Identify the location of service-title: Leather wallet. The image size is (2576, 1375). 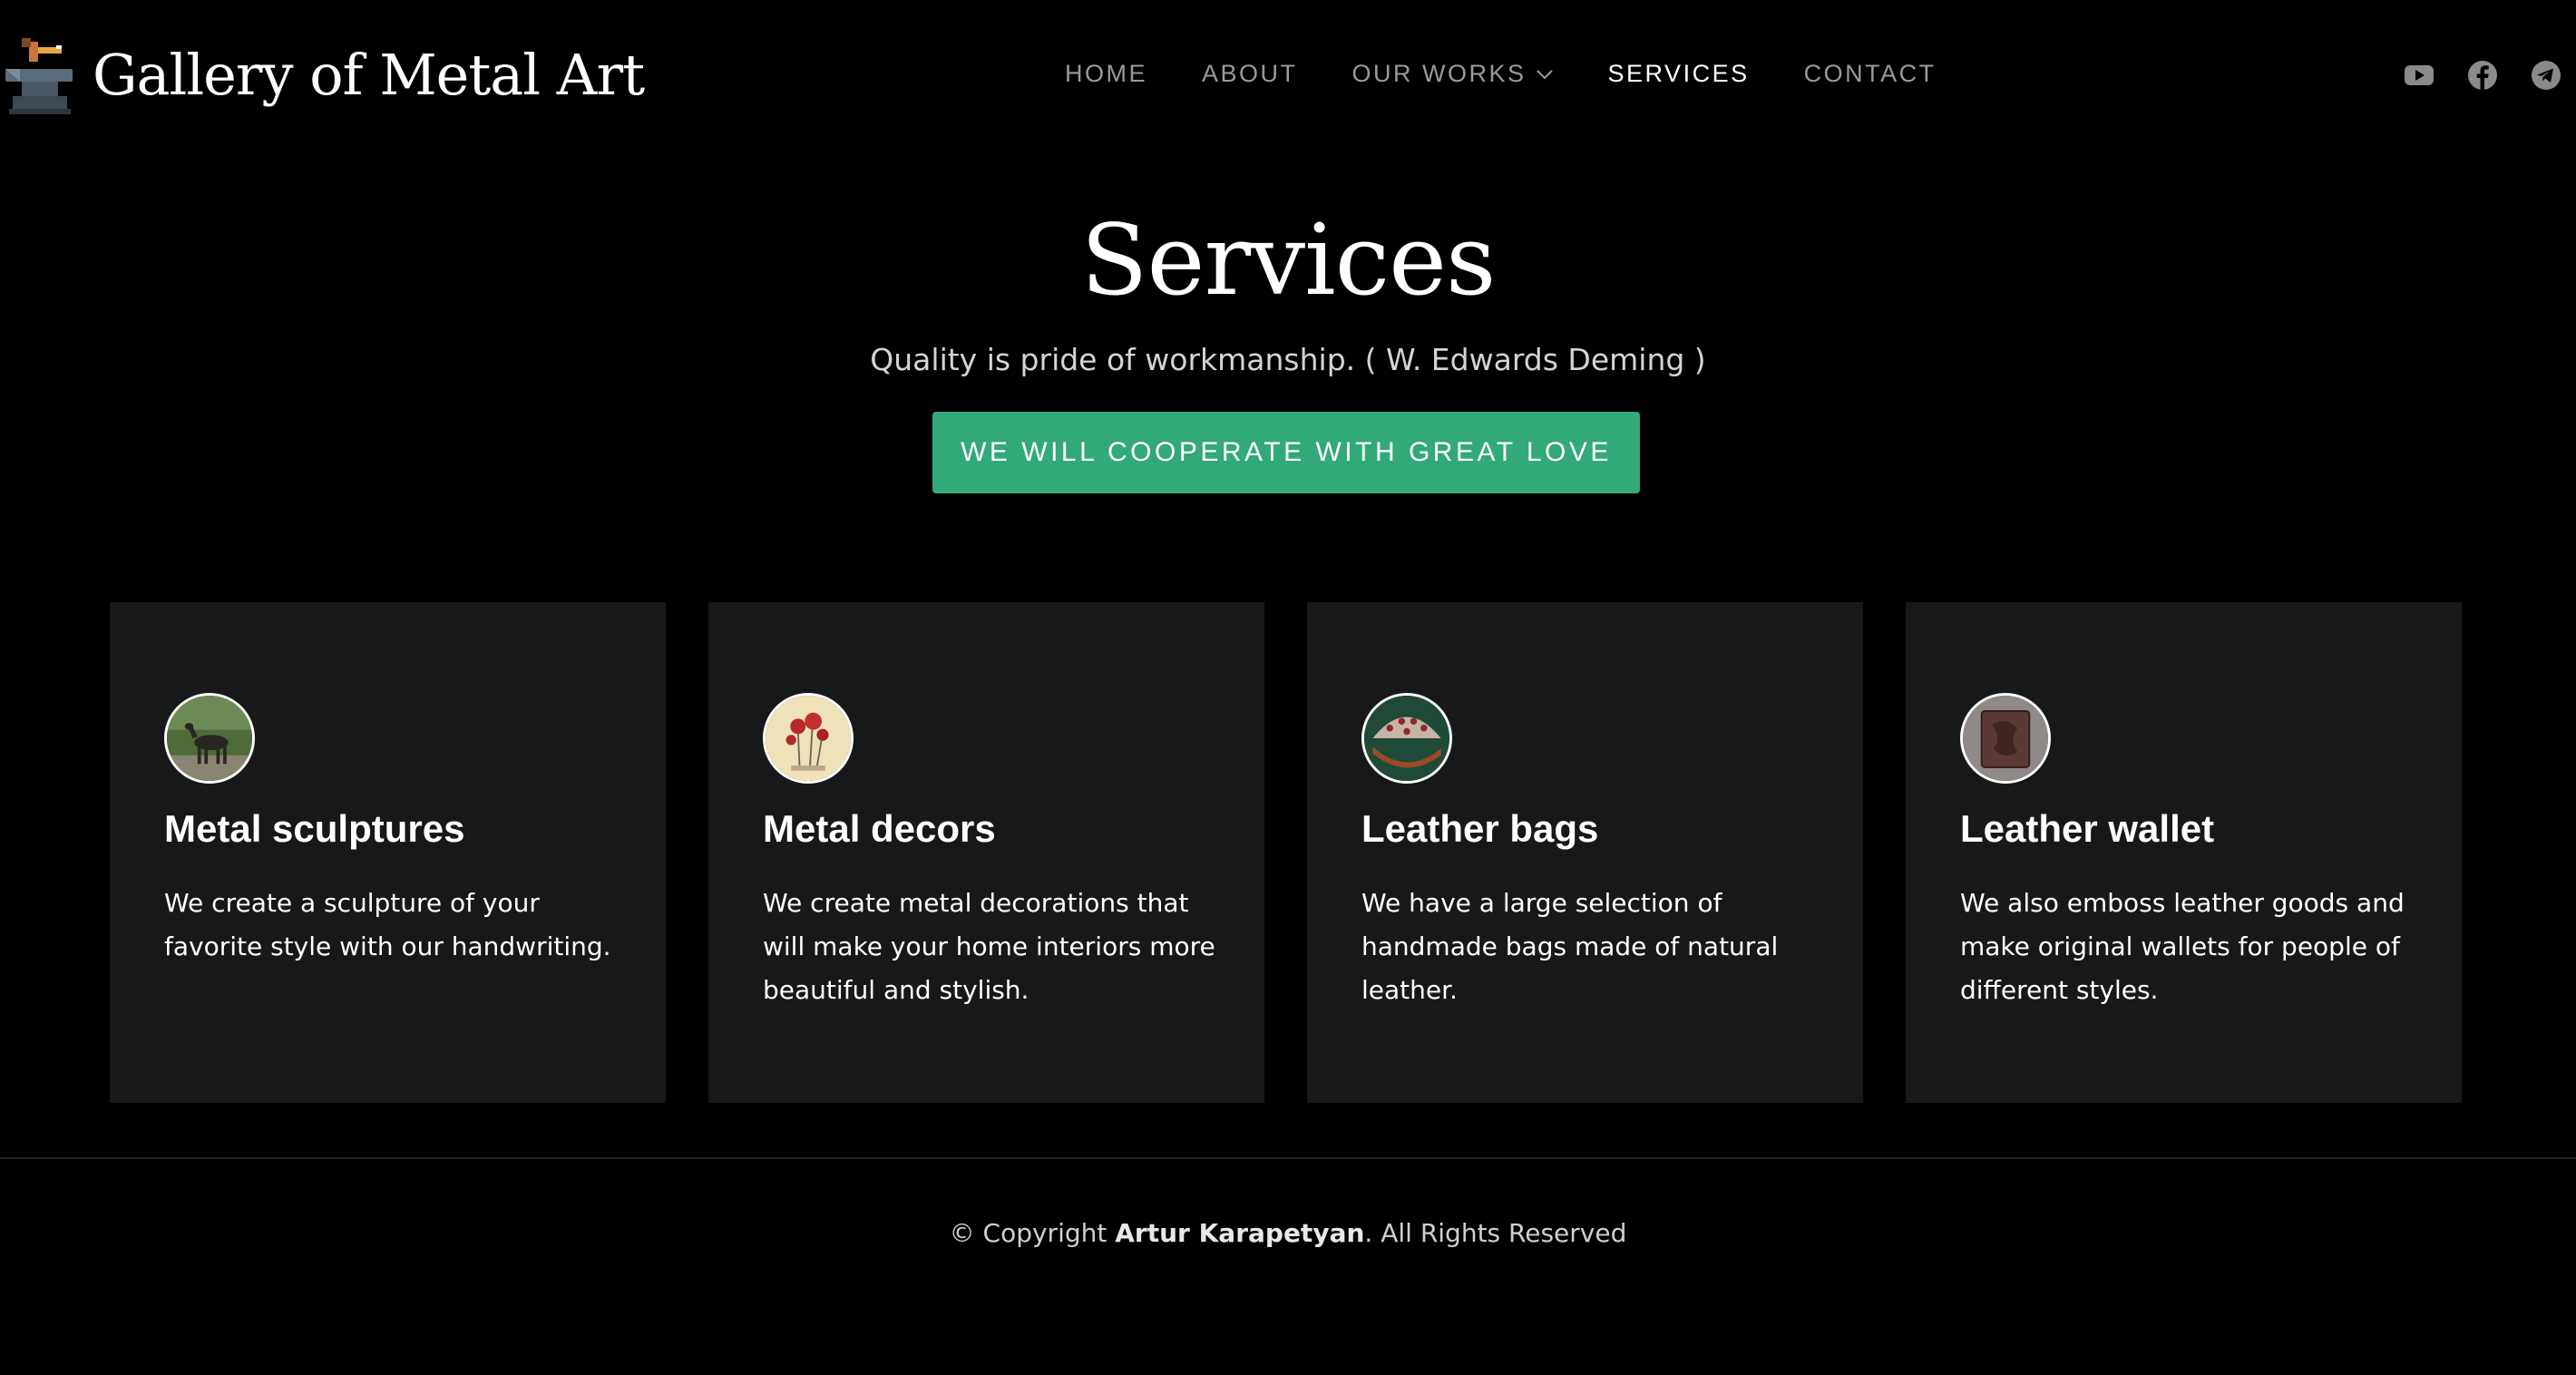
(2087, 828).